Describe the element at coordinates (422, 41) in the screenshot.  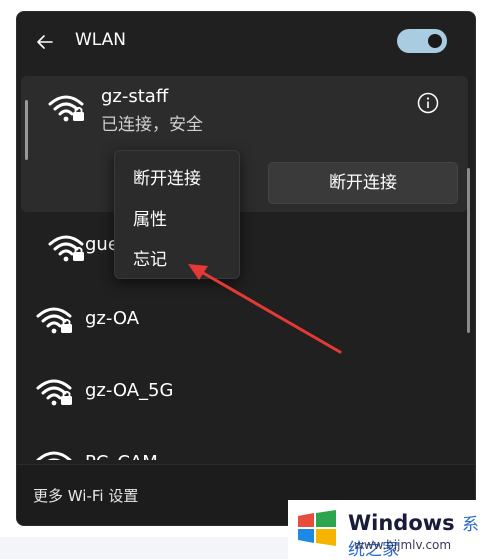
I see `wlan-toggle` at that location.